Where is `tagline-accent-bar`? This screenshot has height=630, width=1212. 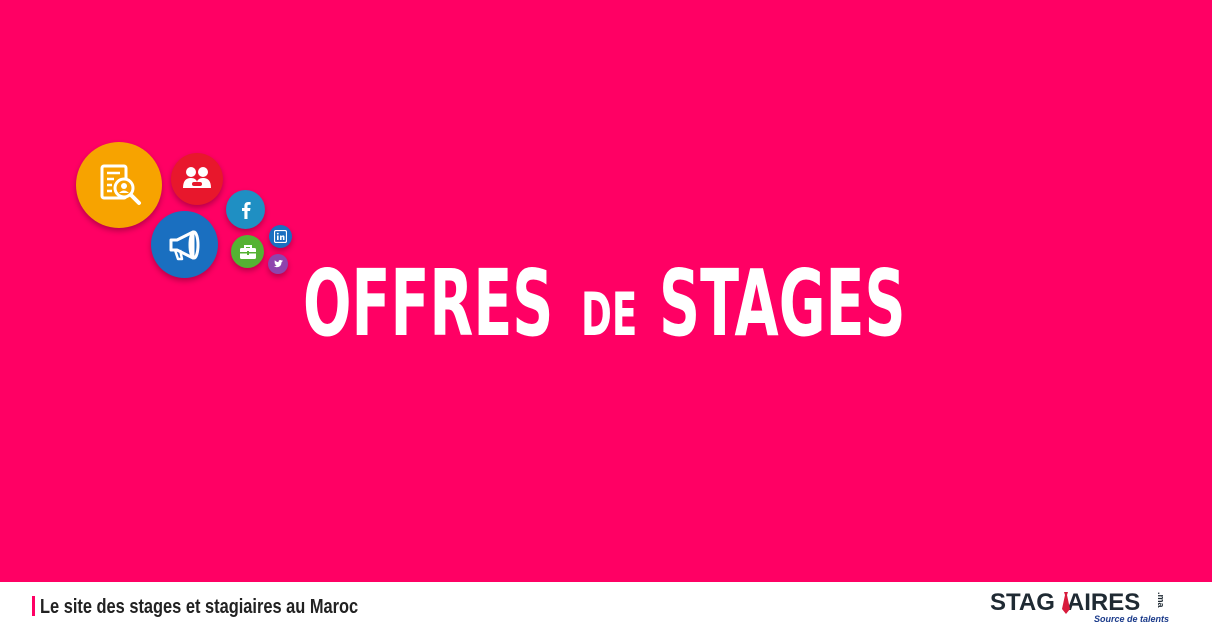
tagline-accent-bar is located at coordinates (33, 606).